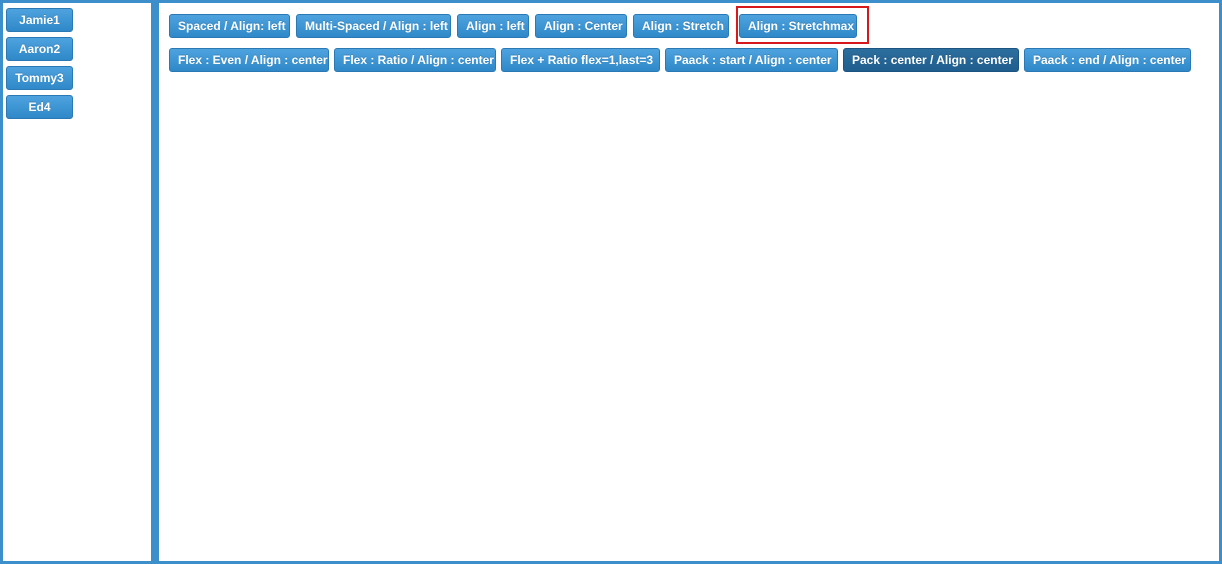 The height and width of the screenshot is (564, 1222). Describe the element at coordinates (155, 282) in the screenshot. I see `panel-divider` at that location.